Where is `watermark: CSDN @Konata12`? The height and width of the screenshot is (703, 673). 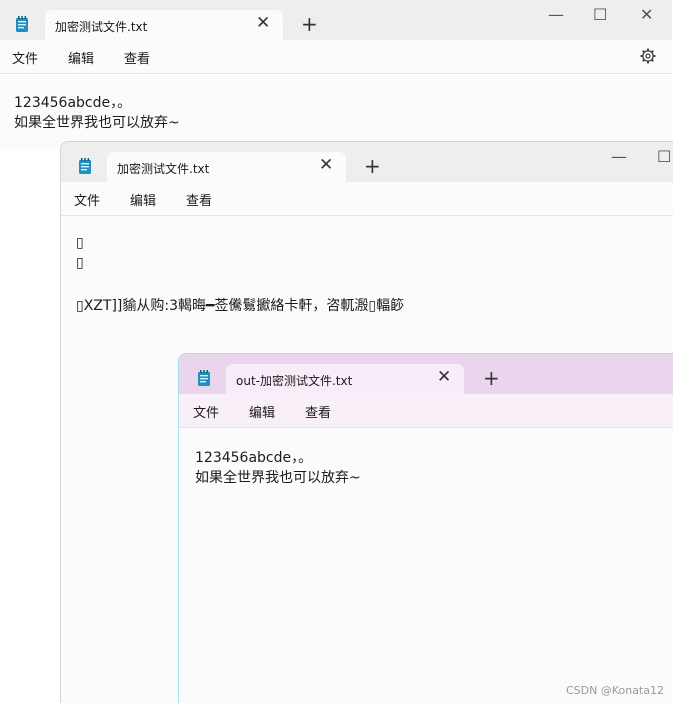
watermark: CSDN @Konata12 is located at coordinates (614, 690).